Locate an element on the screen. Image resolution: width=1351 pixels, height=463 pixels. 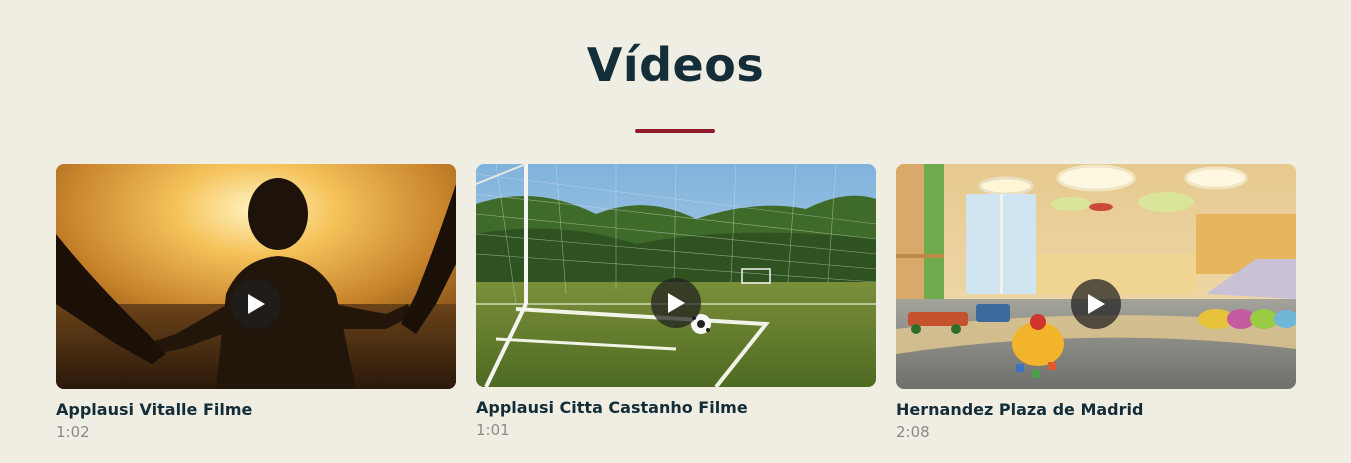
video-duration: 2:08 is located at coordinates (913, 432).